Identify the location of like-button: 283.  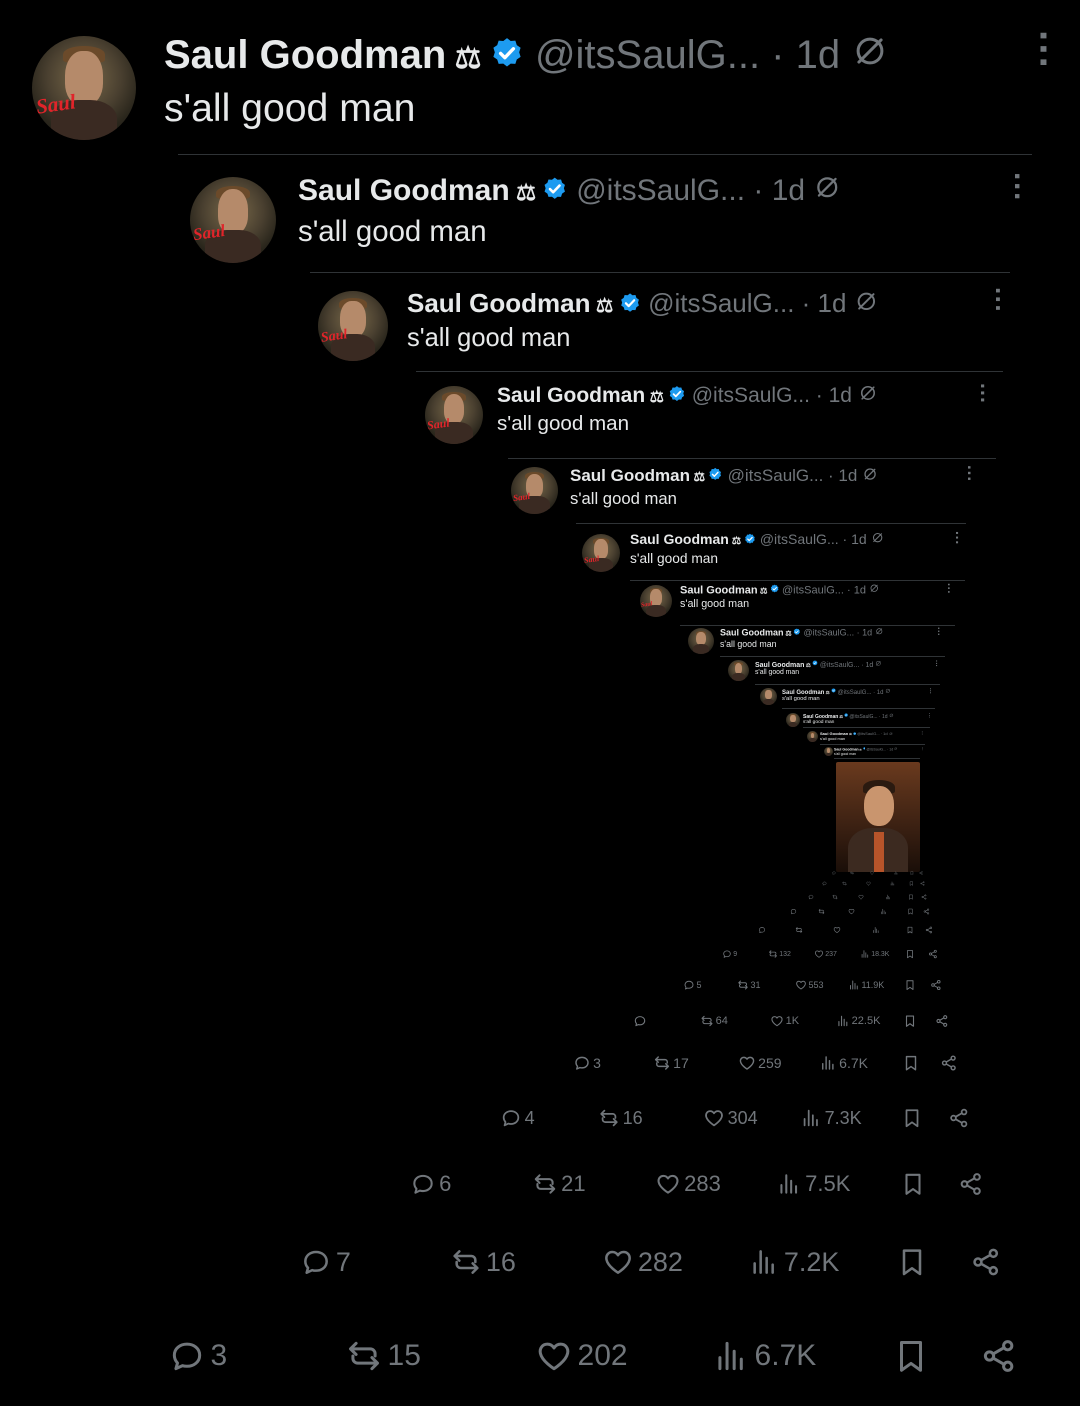
(688, 1184).